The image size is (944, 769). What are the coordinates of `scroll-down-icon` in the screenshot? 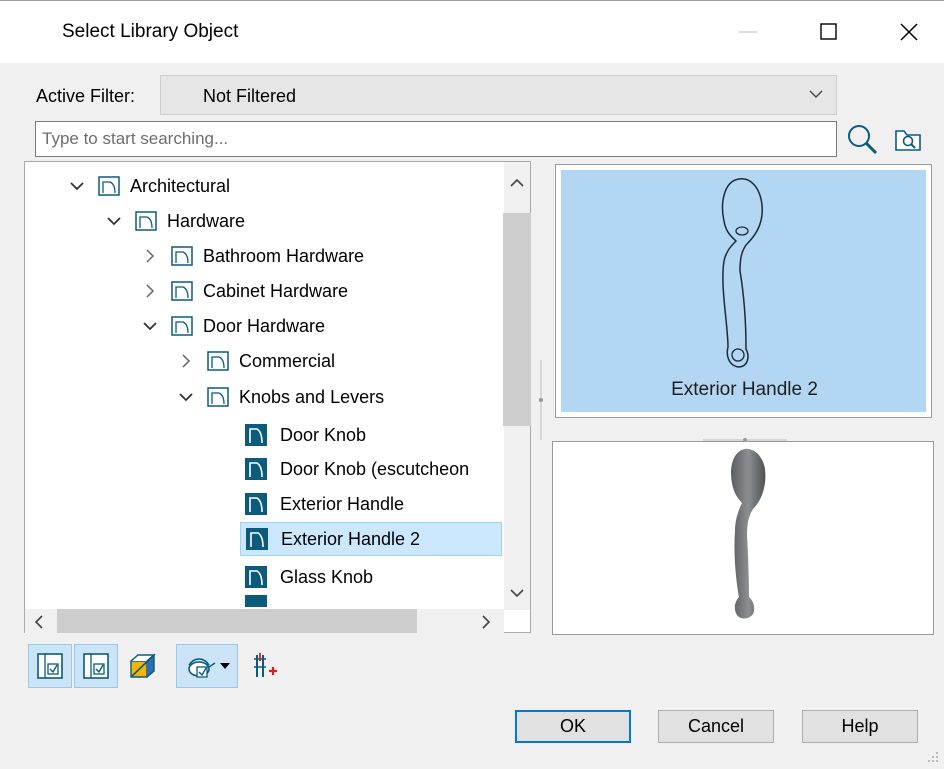 It's located at (517, 593).